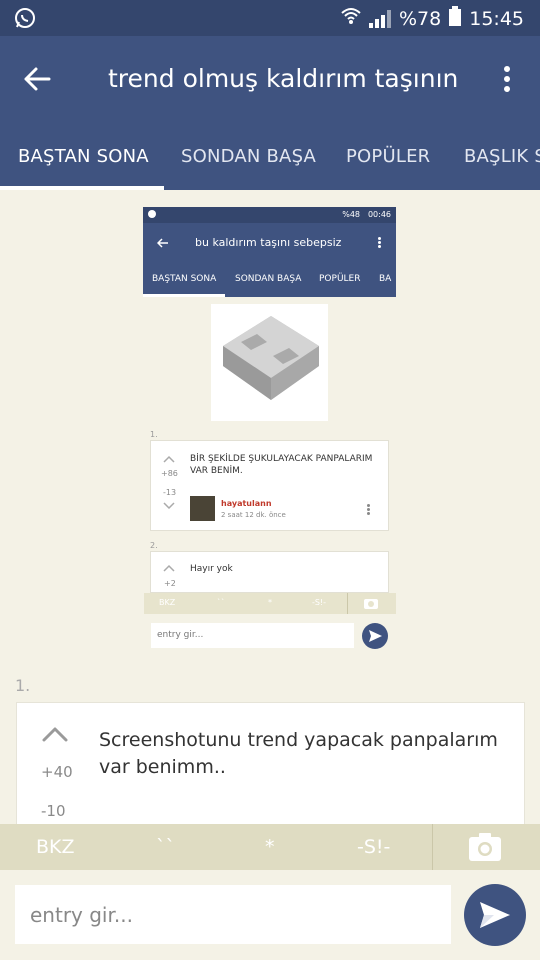  I want to click on status-bar: %78 15:45, so click(270, 18).